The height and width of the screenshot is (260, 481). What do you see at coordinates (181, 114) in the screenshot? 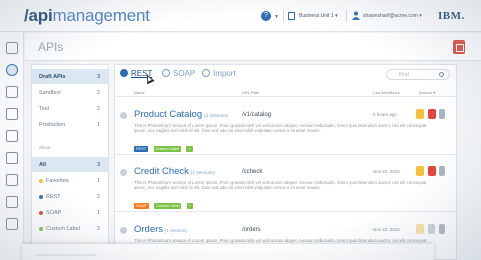
I see `api-name-link: Product Catalog (3 Versions)` at bounding box center [181, 114].